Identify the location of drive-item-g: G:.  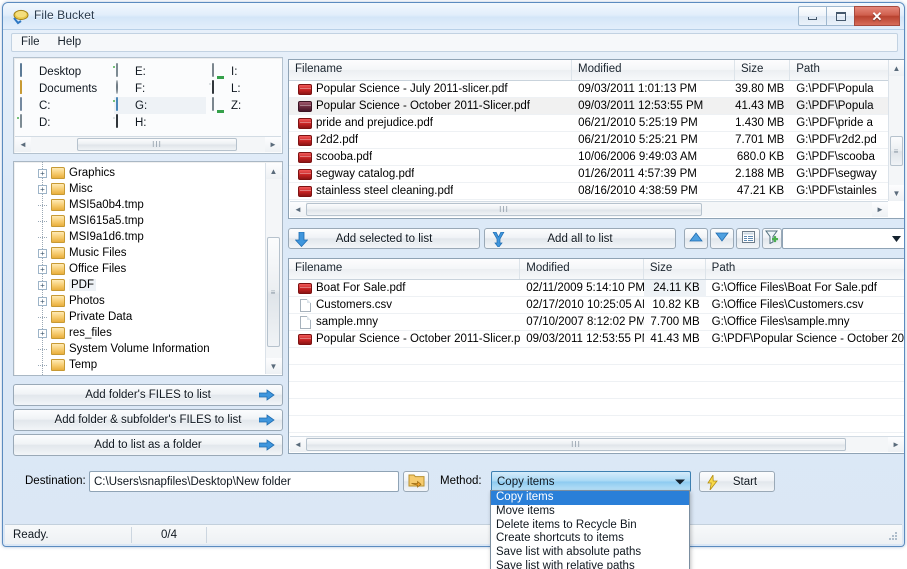
(160, 105).